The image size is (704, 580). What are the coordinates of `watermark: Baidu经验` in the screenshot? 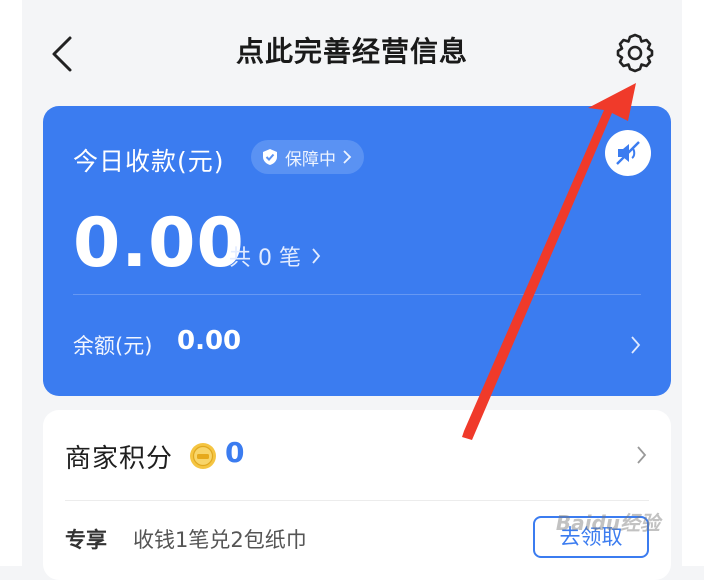 It's located at (607, 523).